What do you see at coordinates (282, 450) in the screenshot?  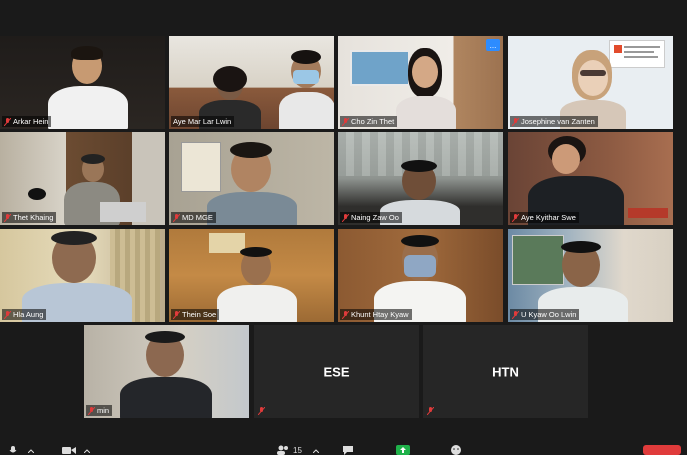 I see `participants-icon` at bounding box center [282, 450].